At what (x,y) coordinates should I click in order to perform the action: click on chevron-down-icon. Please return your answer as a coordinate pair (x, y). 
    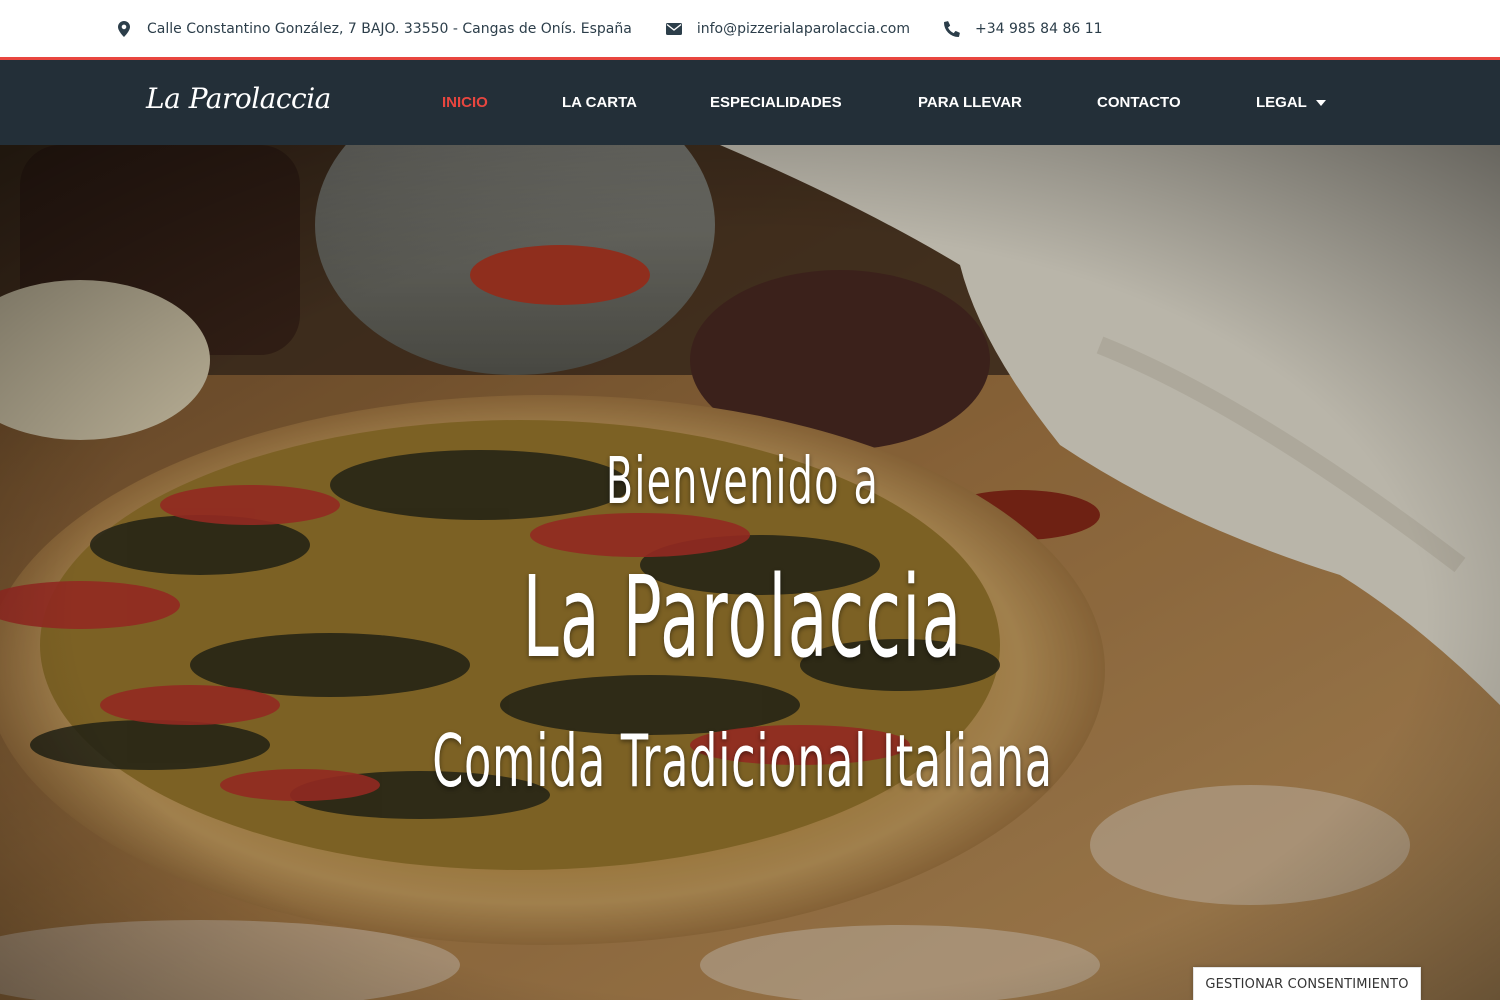
    Looking at the image, I should click on (1320, 102).